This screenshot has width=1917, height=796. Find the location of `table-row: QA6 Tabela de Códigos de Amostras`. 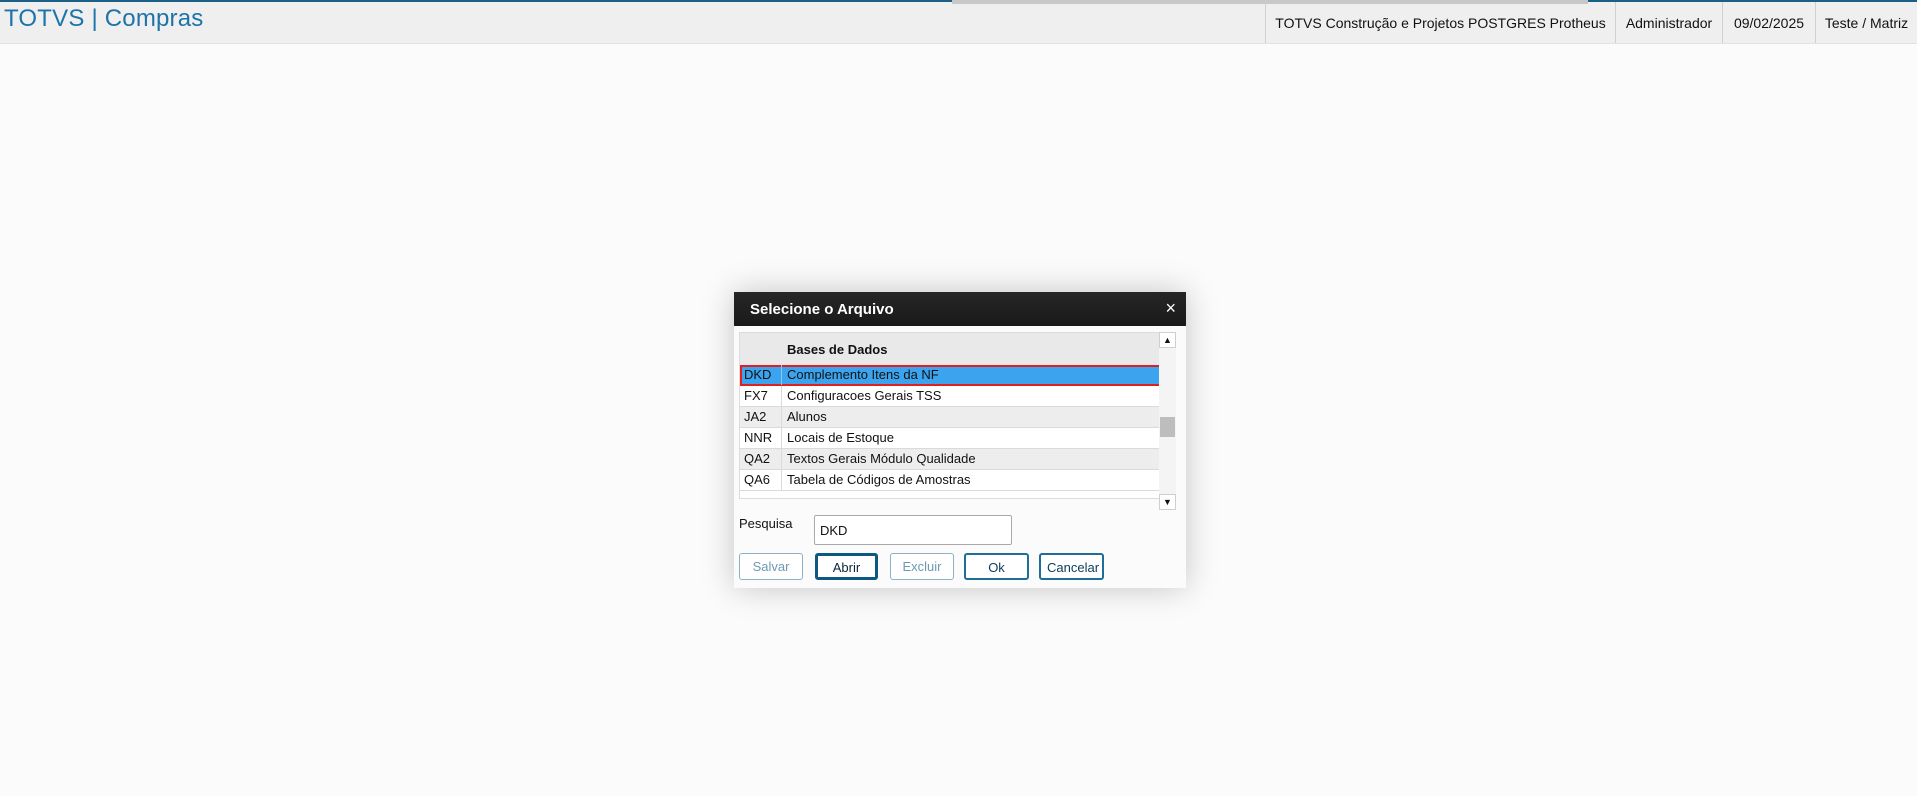

table-row: QA6 Tabela de Códigos de Amostras is located at coordinates (952, 480).